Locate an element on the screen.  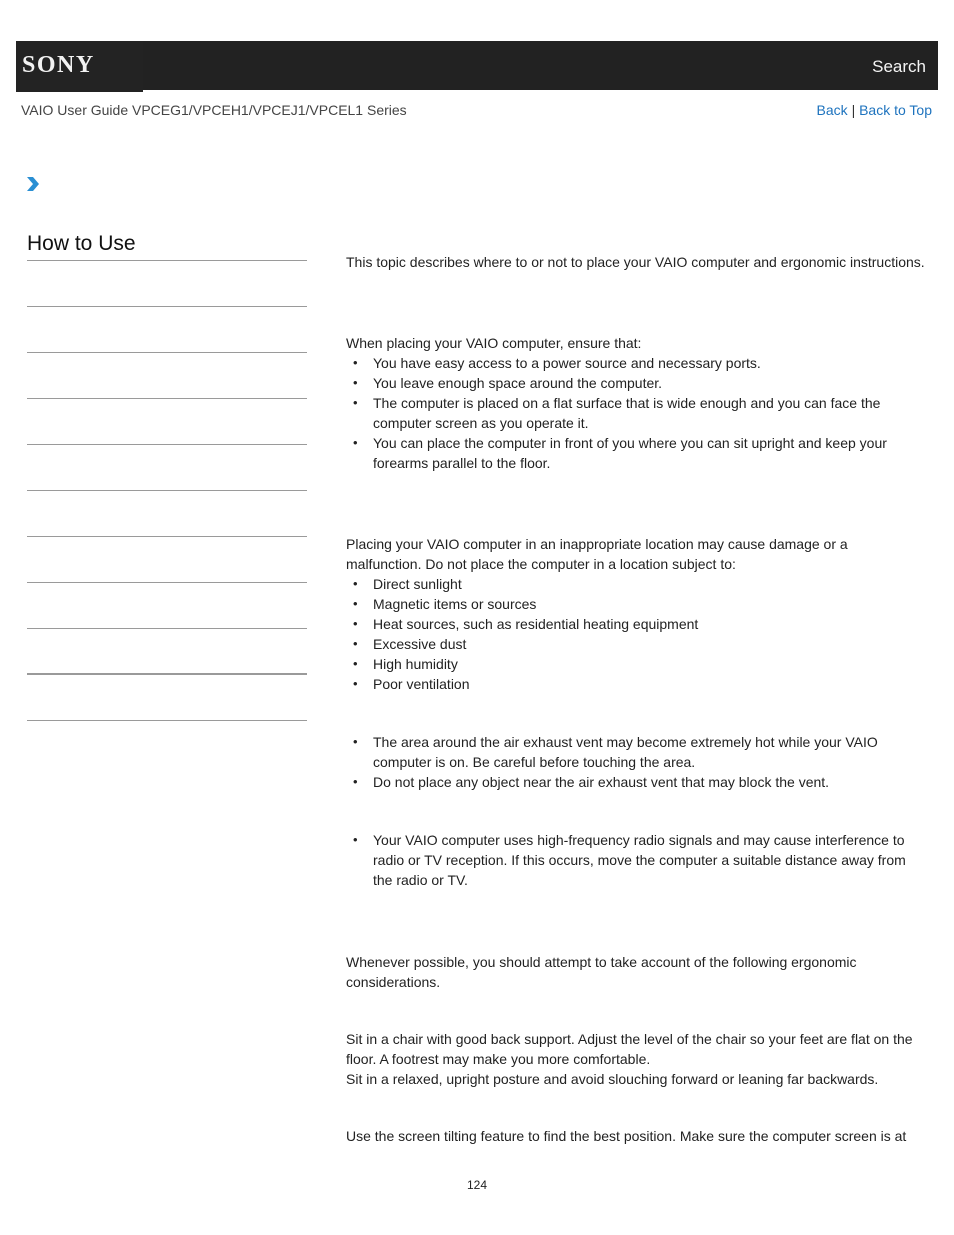
sony-logo: SONY is located at coordinates (58, 65).